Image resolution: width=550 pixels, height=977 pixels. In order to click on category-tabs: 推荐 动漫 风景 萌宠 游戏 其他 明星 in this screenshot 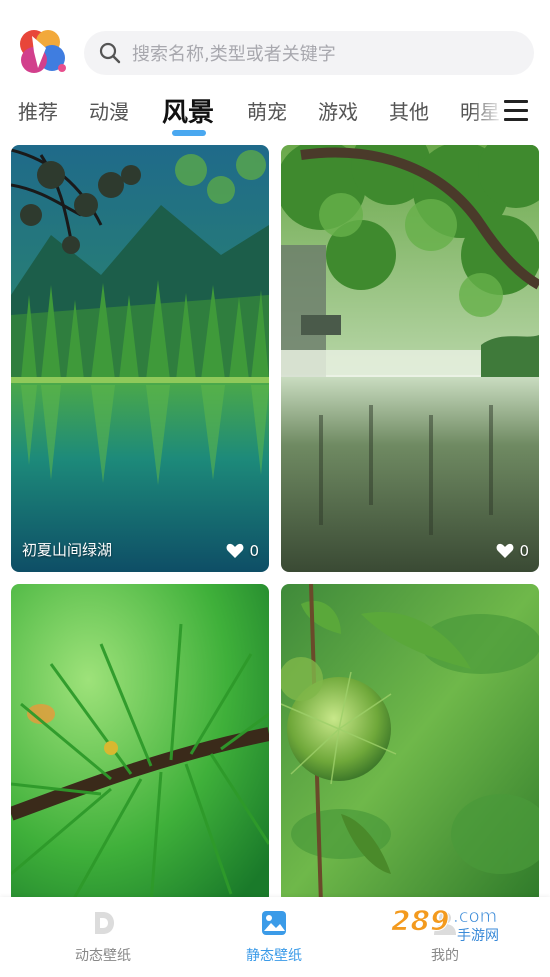, I will do `click(275, 116)`.